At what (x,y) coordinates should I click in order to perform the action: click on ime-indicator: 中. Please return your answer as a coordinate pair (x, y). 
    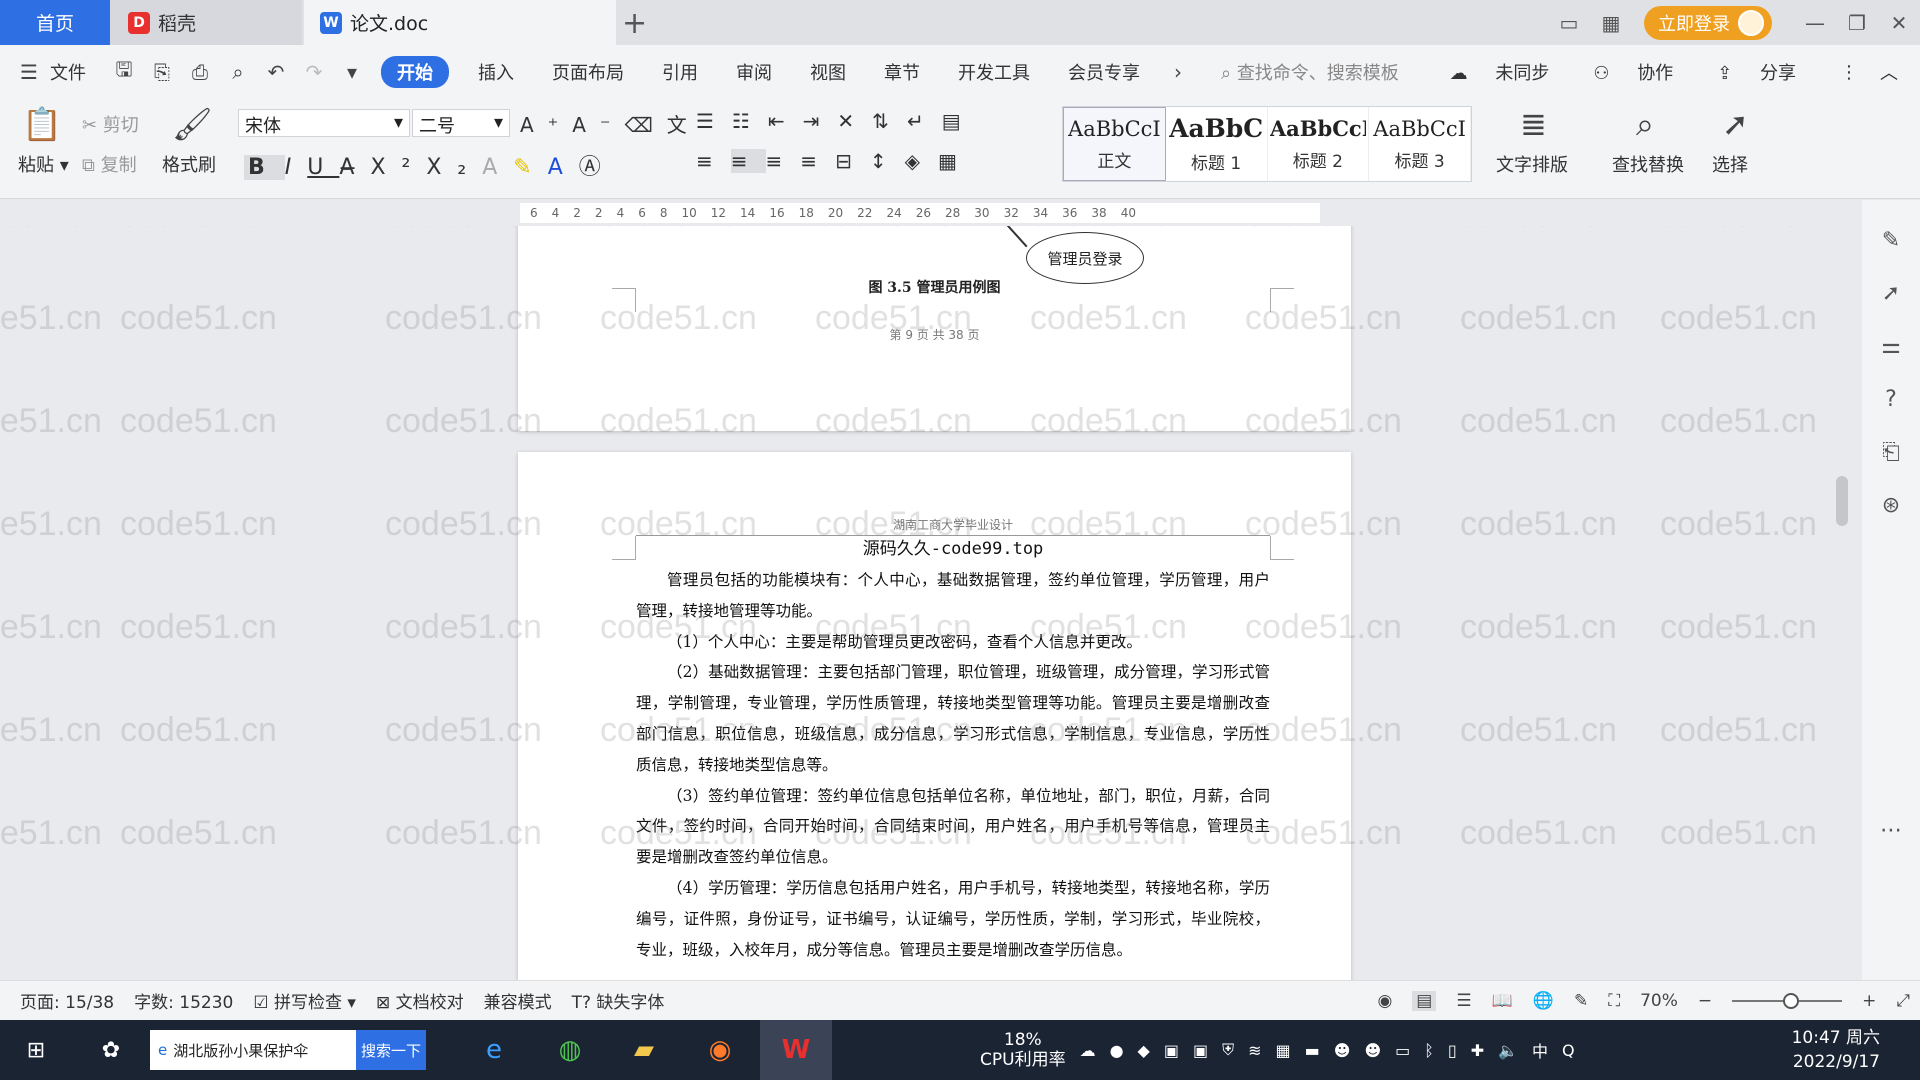
    Looking at the image, I should click on (1540, 1050).